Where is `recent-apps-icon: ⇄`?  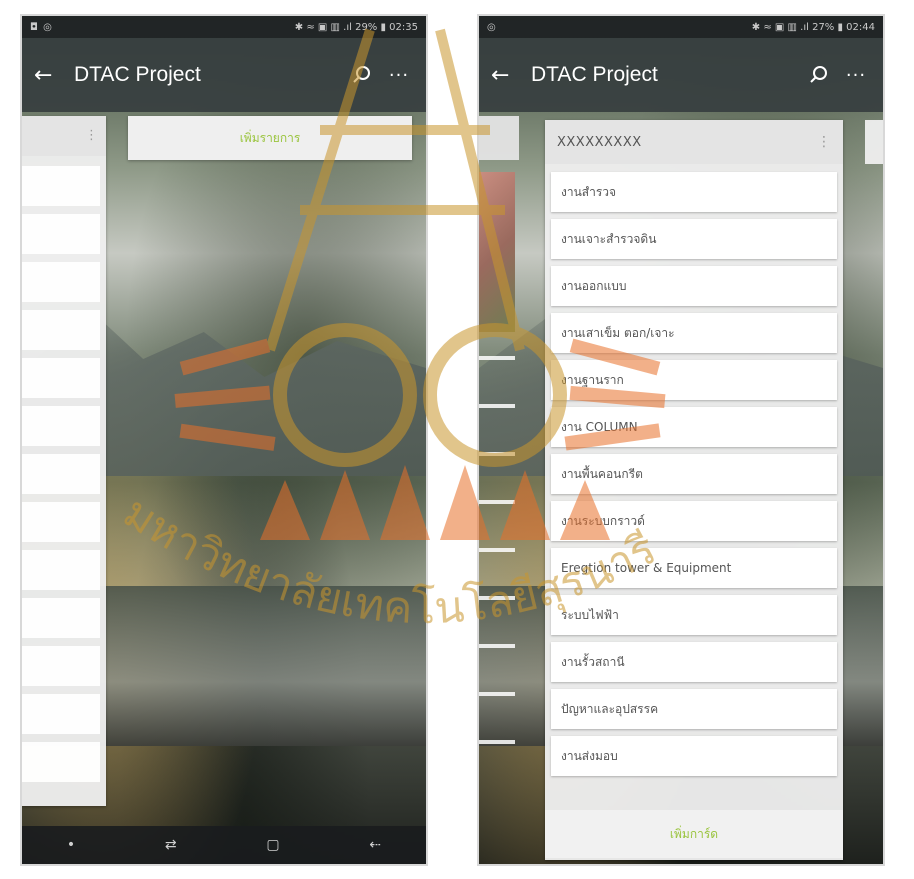 recent-apps-icon: ⇄ is located at coordinates (171, 845).